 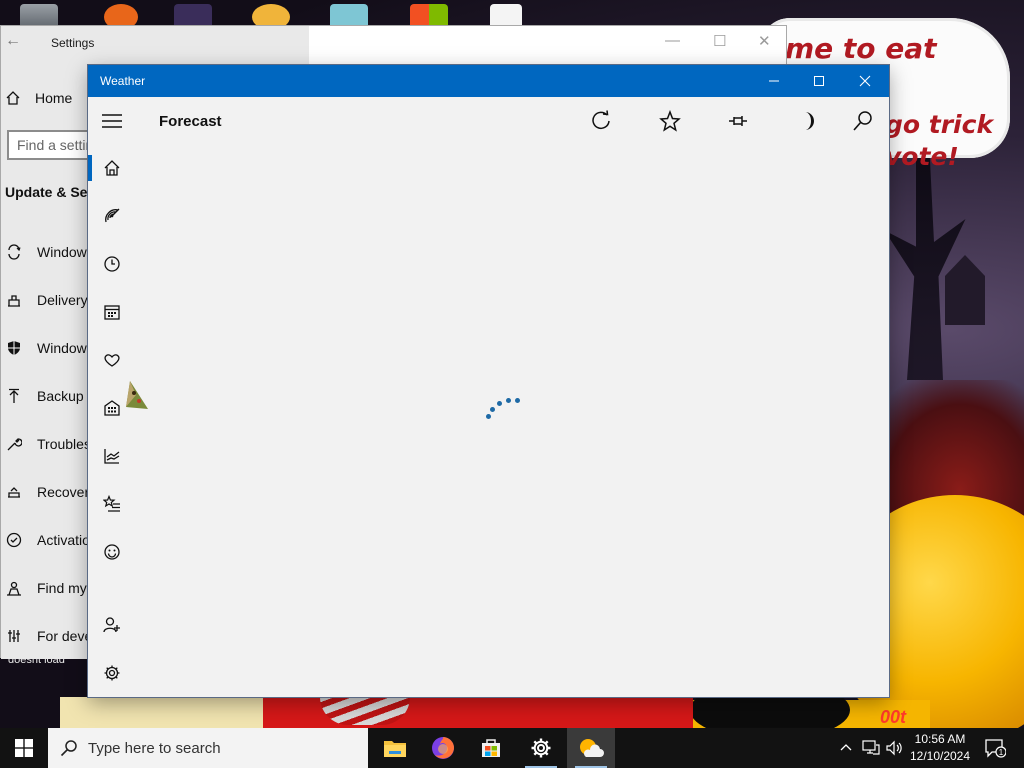 What do you see at coordinates (14, 396) in the screenshot?
I see `backup-icon` at bounding box center [14, 396].